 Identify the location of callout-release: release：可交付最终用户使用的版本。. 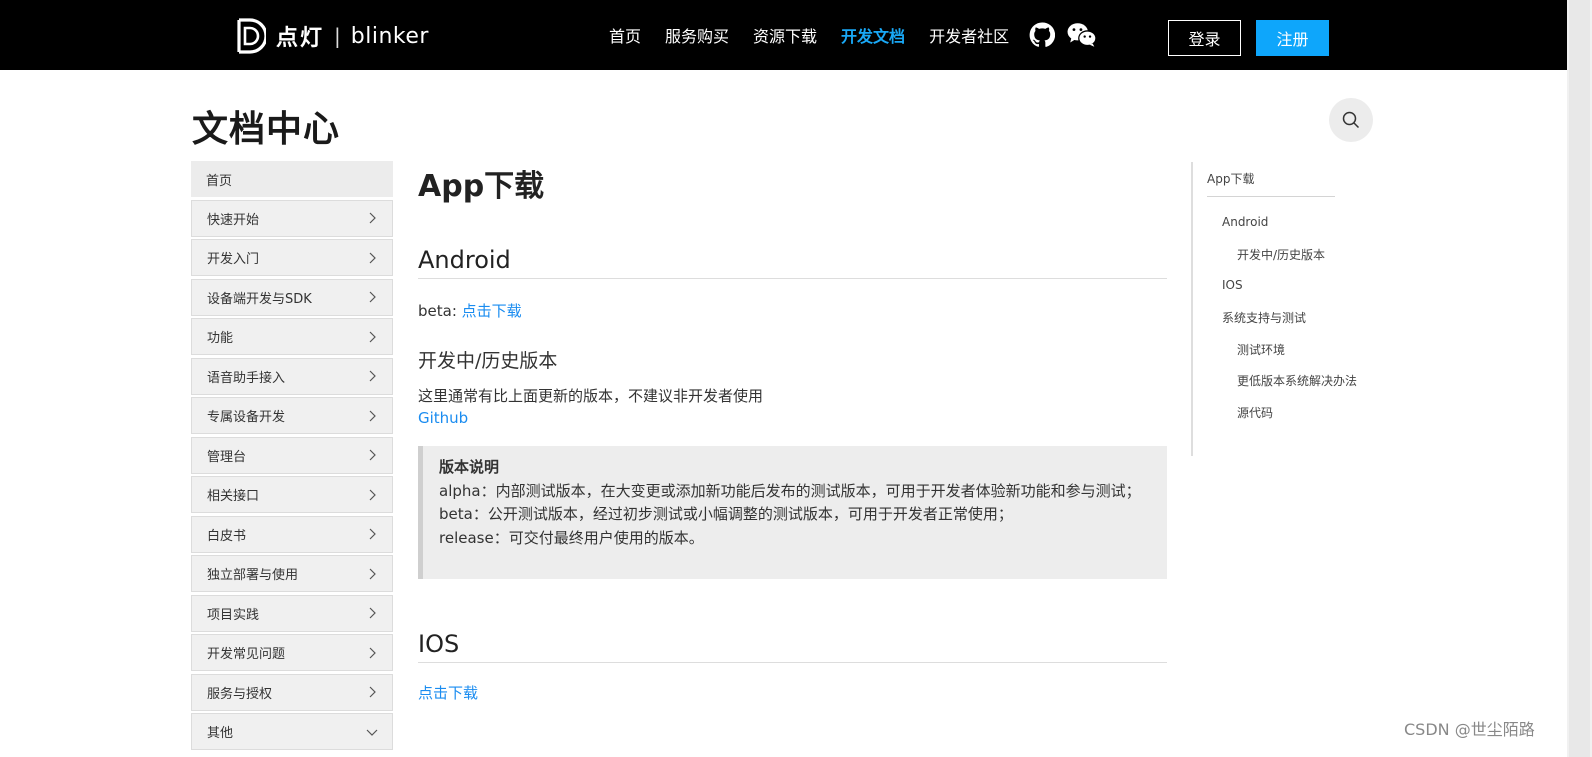
(571, 537).